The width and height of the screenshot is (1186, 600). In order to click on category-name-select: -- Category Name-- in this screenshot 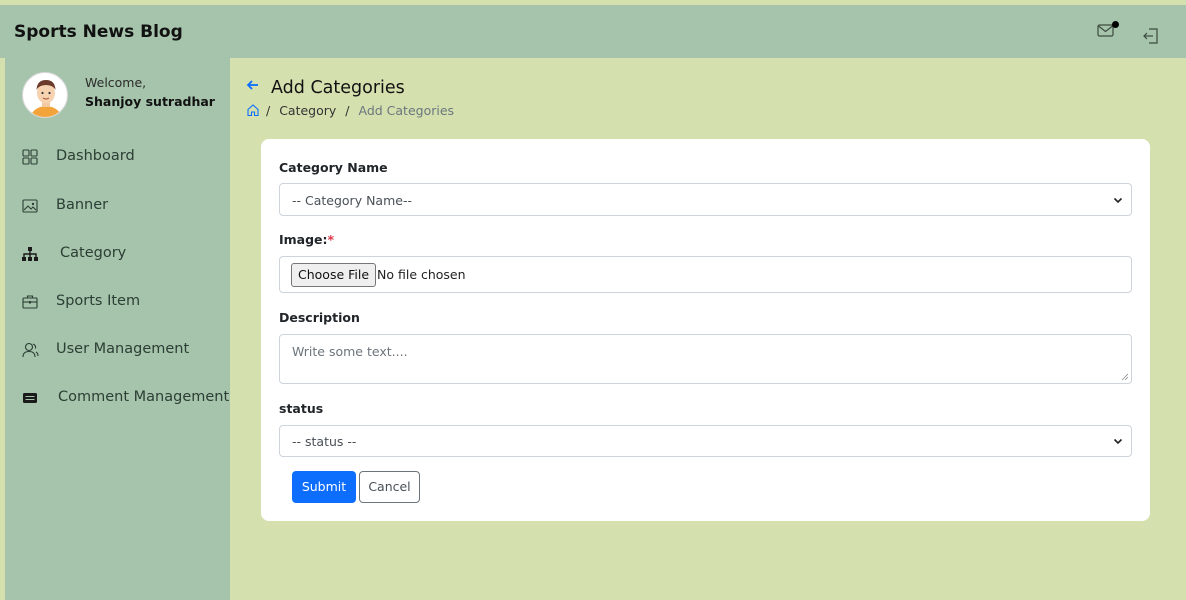, I will do `click(705, 199)`.